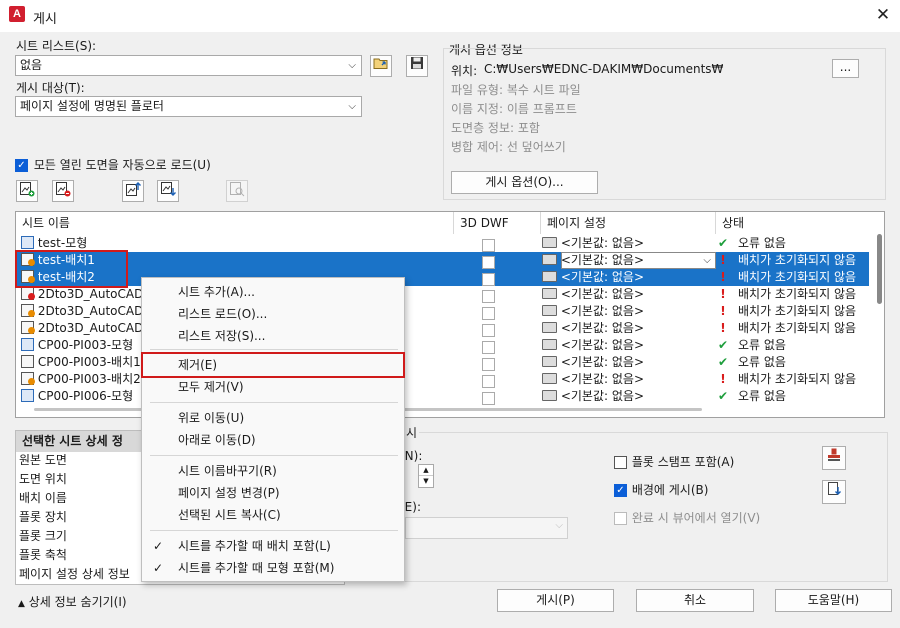 The height and width of the screenshot is (628, 900). I want to click on sheet-list-dropdown: 없음 ⌵, so click(188, 65).